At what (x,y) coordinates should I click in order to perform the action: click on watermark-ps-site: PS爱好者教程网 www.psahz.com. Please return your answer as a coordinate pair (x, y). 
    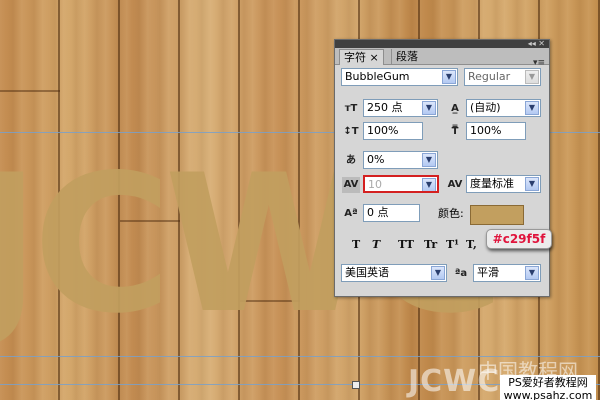
    Looking at the image, I should click on (548, 387).